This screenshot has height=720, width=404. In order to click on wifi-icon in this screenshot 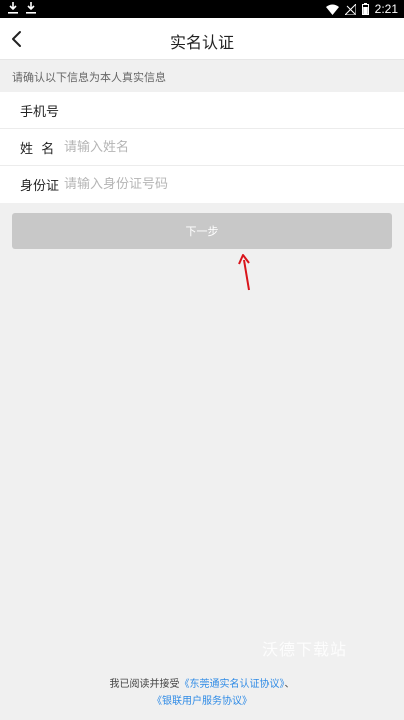, I will do `click(332, 9)`.